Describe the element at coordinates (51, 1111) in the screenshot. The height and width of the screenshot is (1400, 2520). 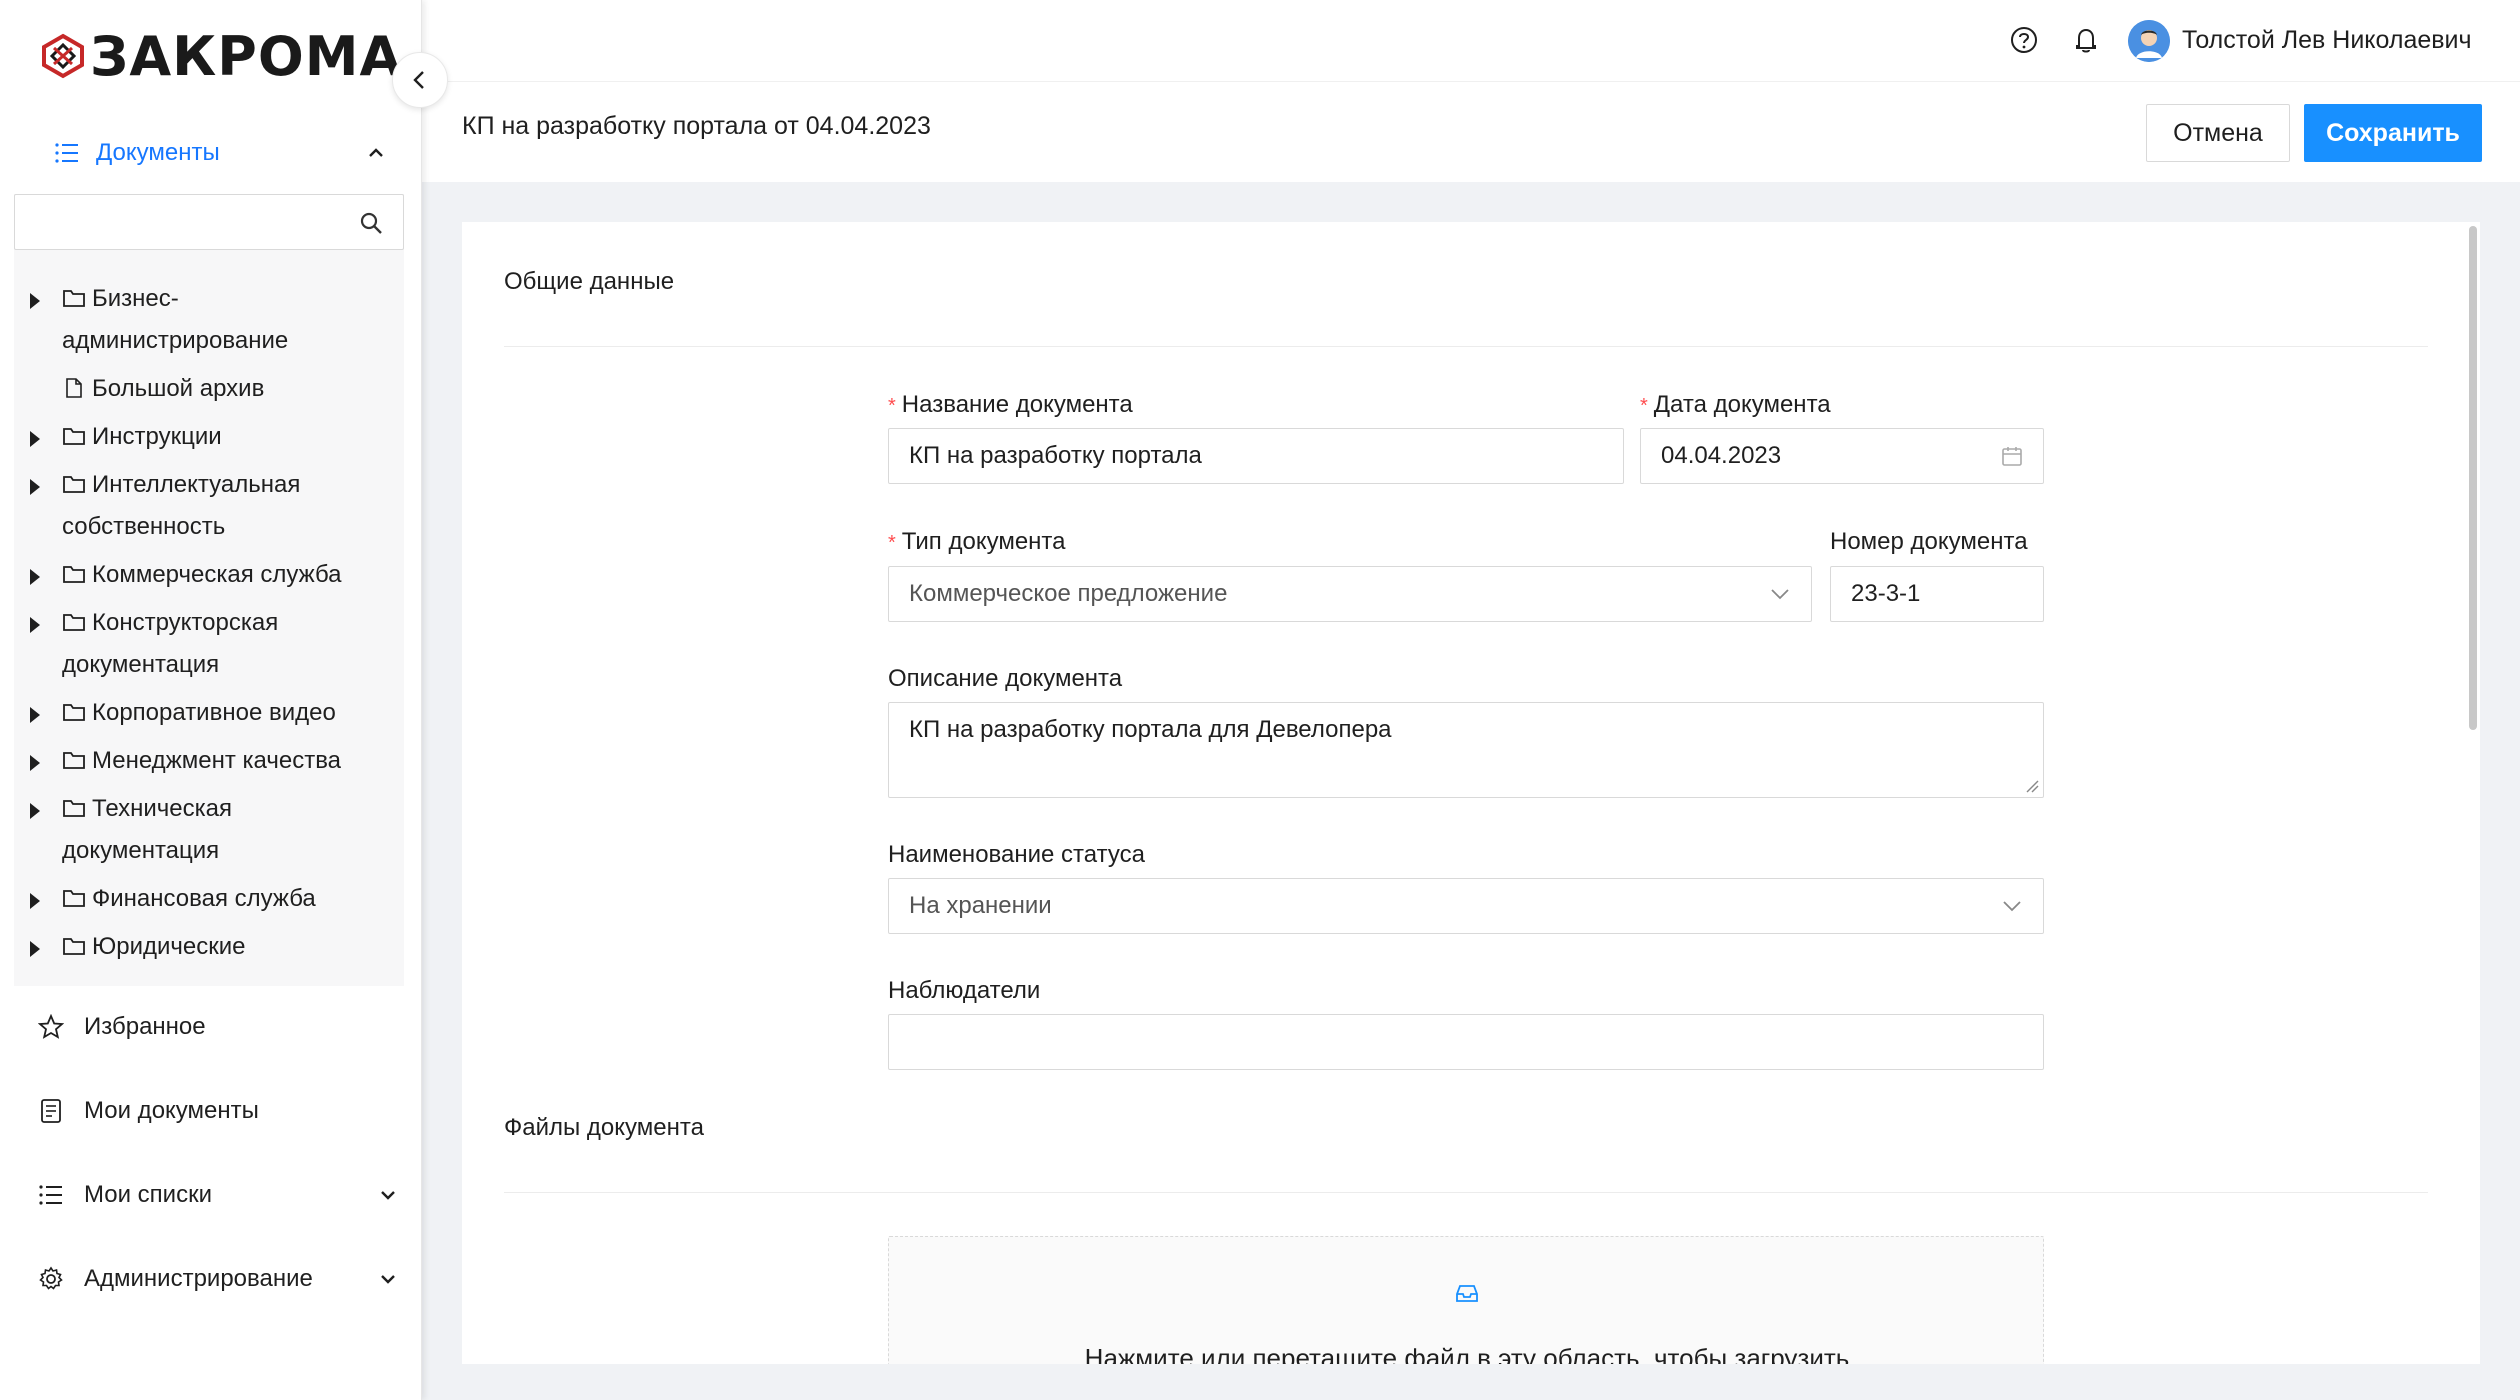
I see `document-icon` at that location.